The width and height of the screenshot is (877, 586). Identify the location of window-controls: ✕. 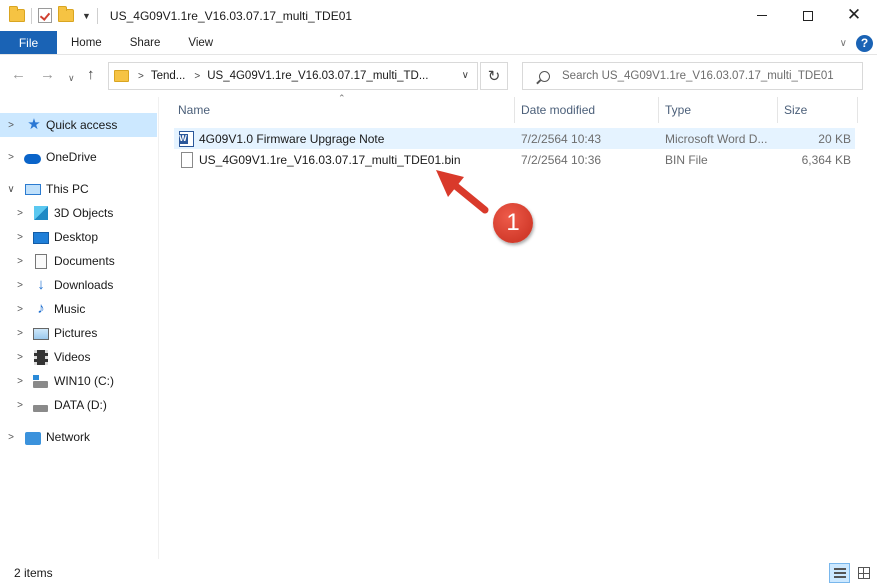
(808, 15).